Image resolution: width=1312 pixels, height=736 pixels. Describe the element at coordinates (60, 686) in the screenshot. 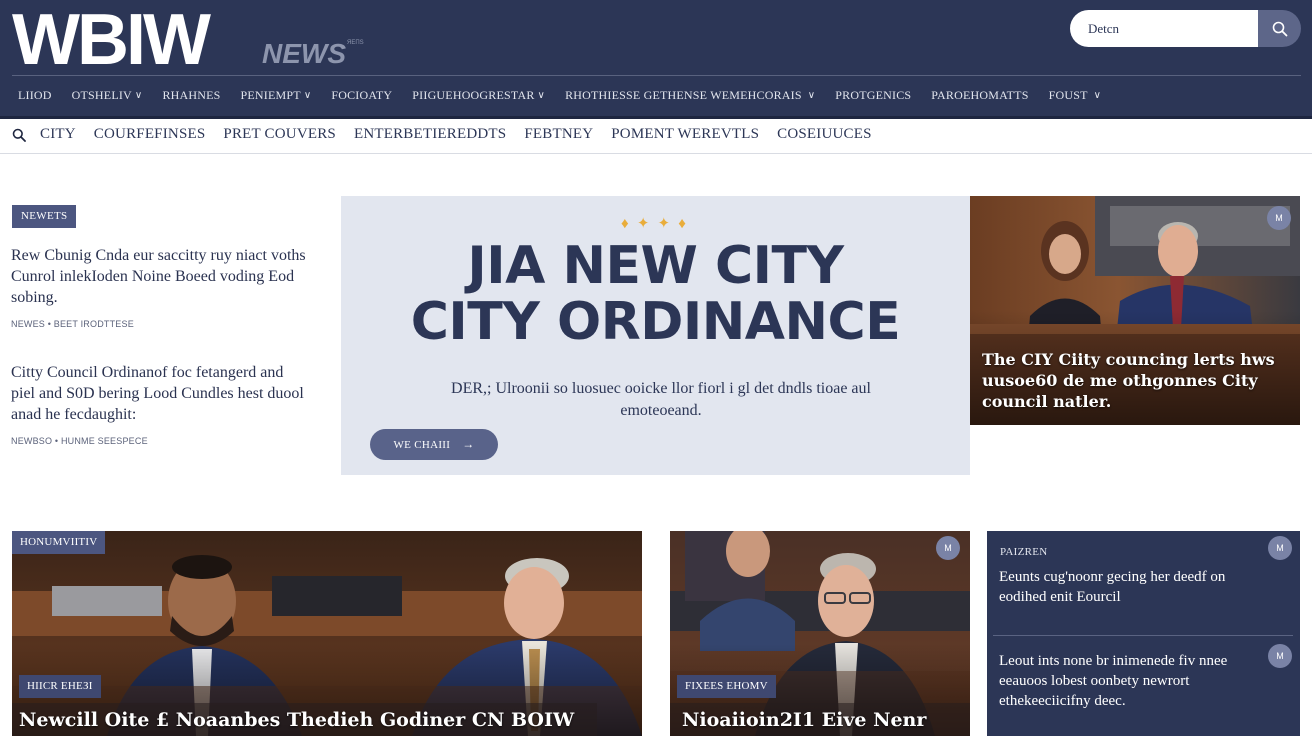

I see `section-chip: HIICR ЕНЕЗІ` at that location.